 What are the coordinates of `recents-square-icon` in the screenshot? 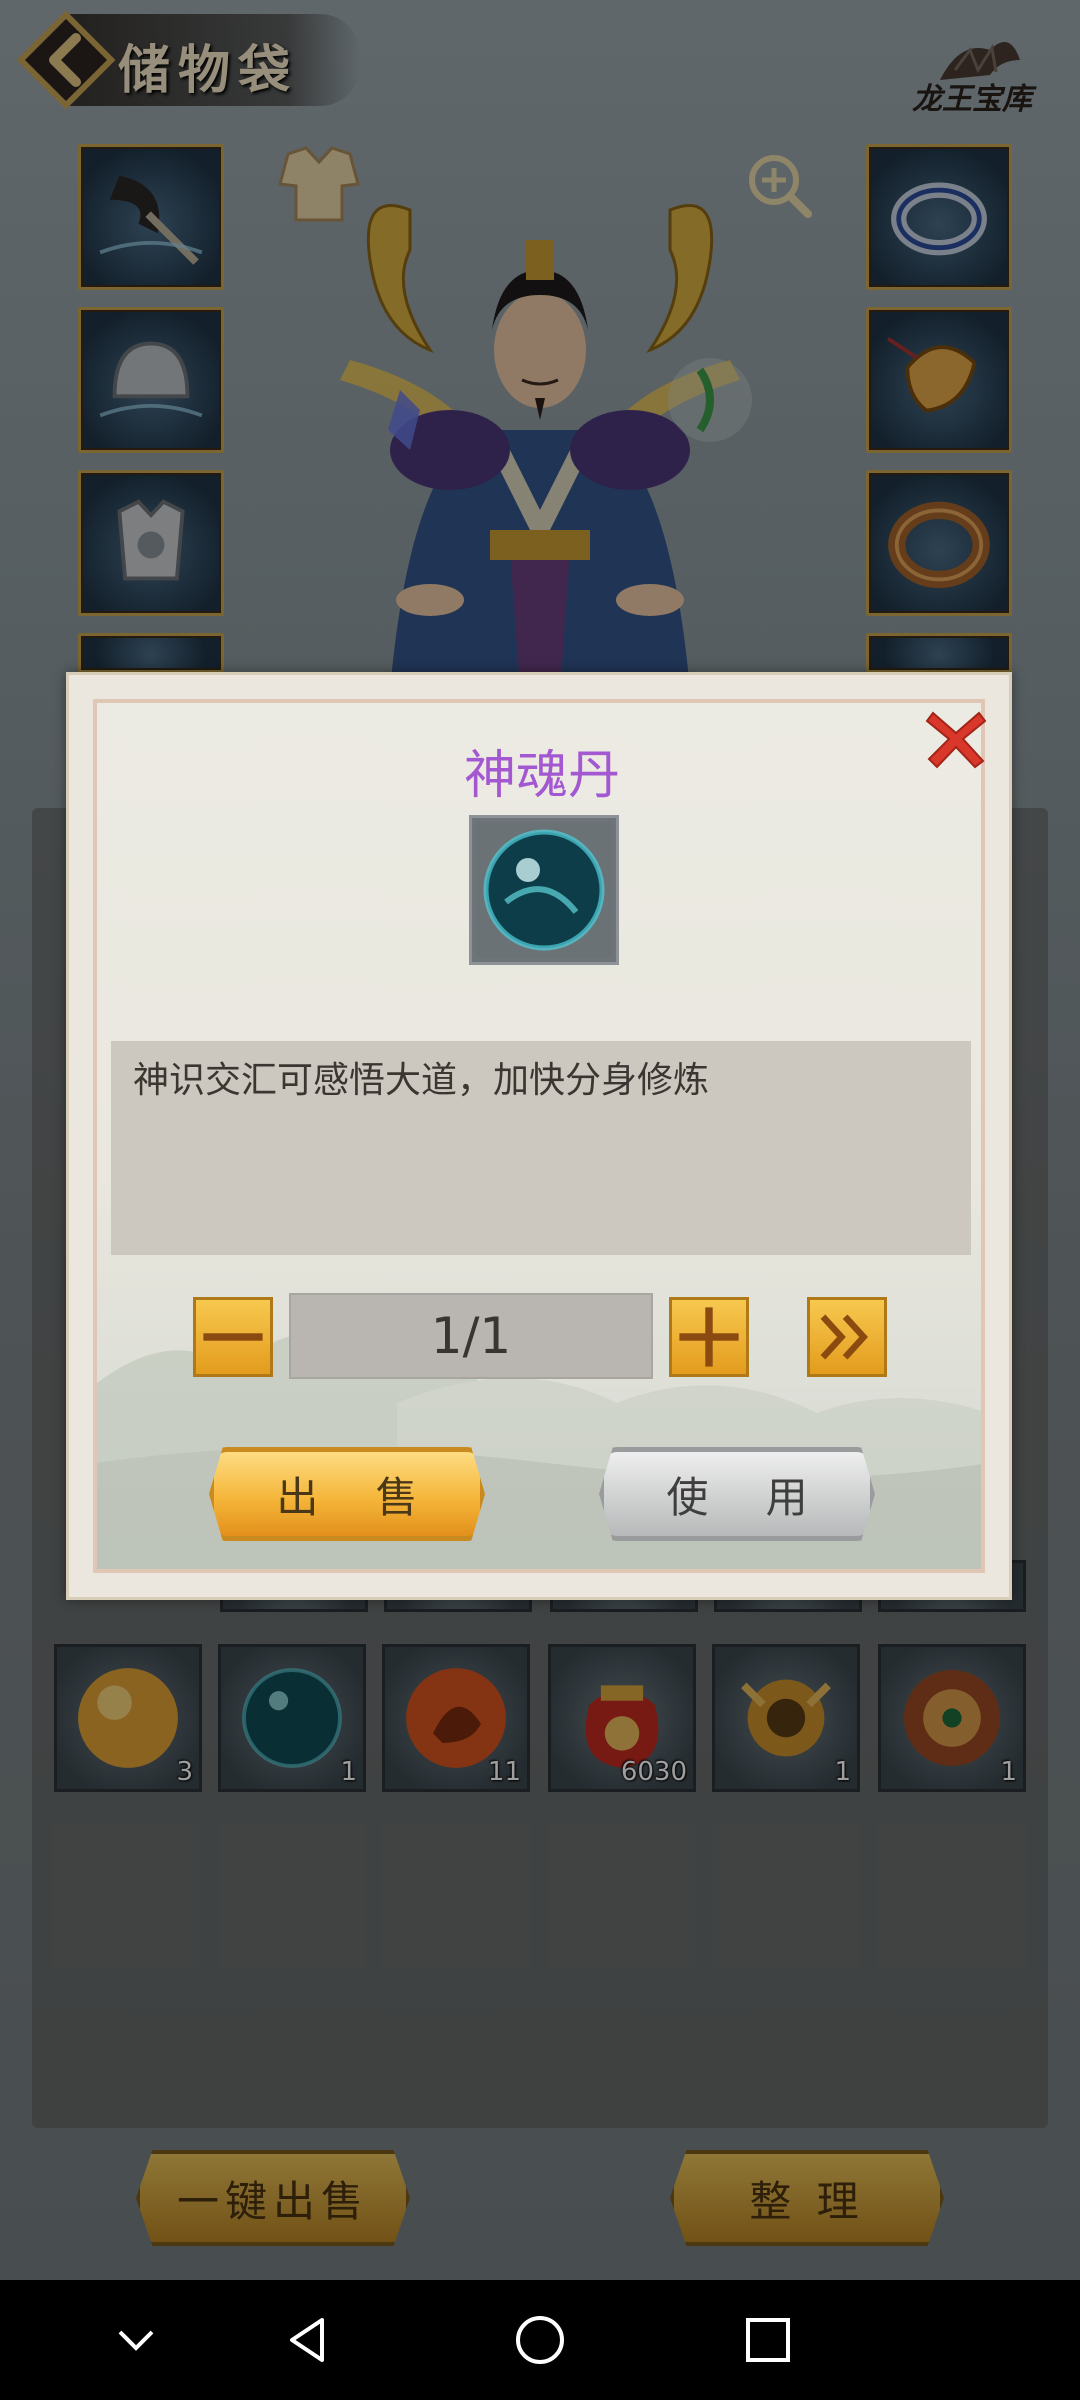 It's located at (768, 2340).